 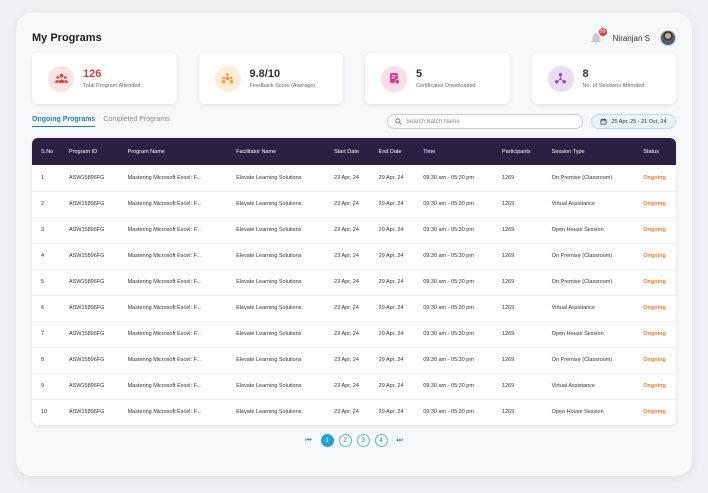 I want to click on column-header: Participants, so click(x=516, y=151).